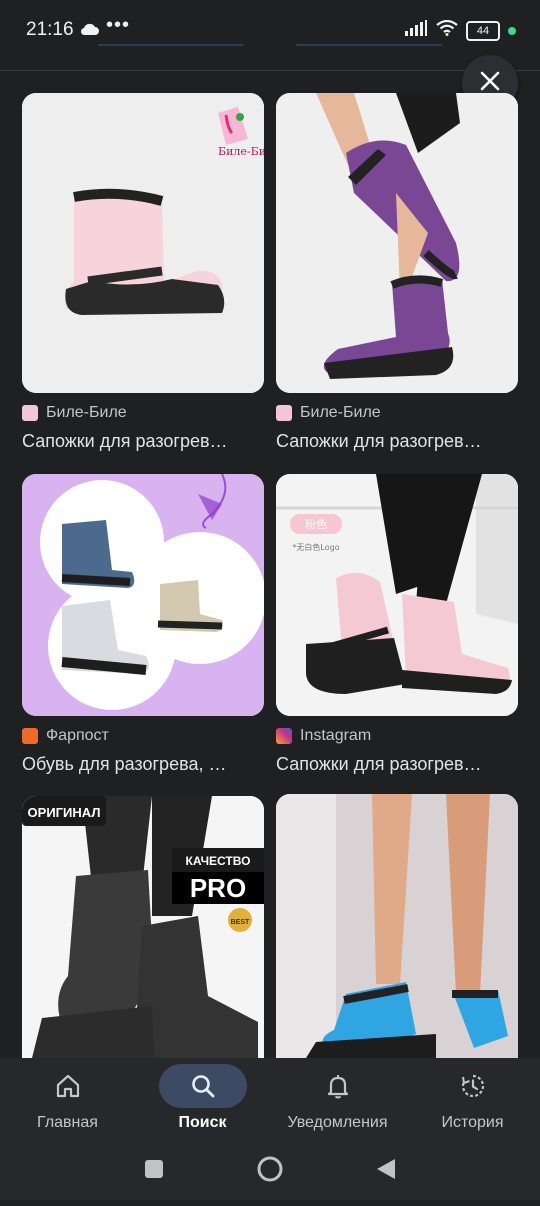  Describe the element at coordinates (386, 1171) in the screenshot. I see `back-button` at that location.